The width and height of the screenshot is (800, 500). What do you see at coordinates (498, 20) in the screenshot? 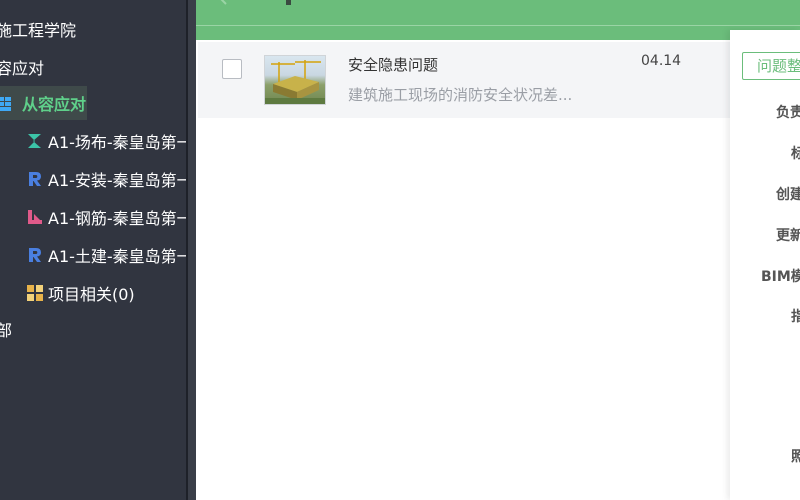
I see `toolbar` at bounding box center [498, 20].